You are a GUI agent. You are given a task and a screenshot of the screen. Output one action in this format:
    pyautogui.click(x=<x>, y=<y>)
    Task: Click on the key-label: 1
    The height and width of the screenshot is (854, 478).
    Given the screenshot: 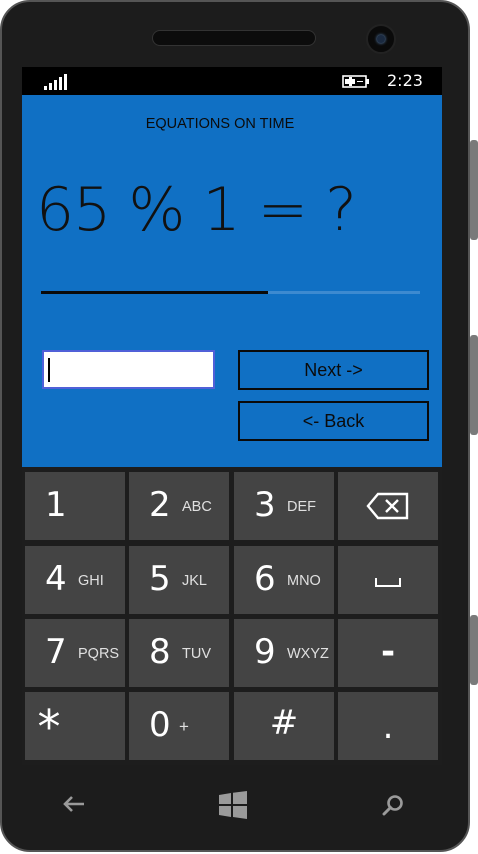 What is the action you would take?
    pyautogui.click(x=56, y=505)
    